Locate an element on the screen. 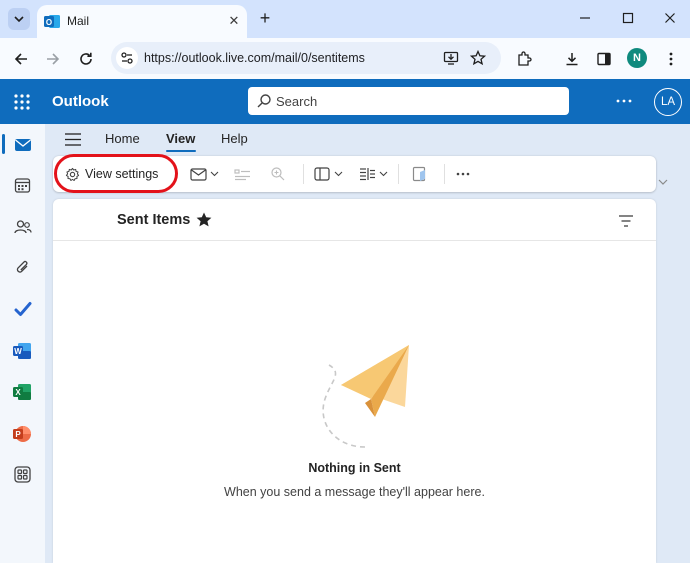 The image size is (690, 563). rail-files is located at coordinates (22, 267).